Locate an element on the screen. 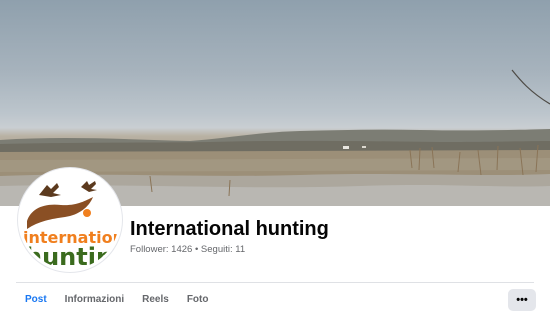 Image resolution: width=550 pixels, height=315 pixels. profile-picture: international hunting is located at coordinates (70, 220).